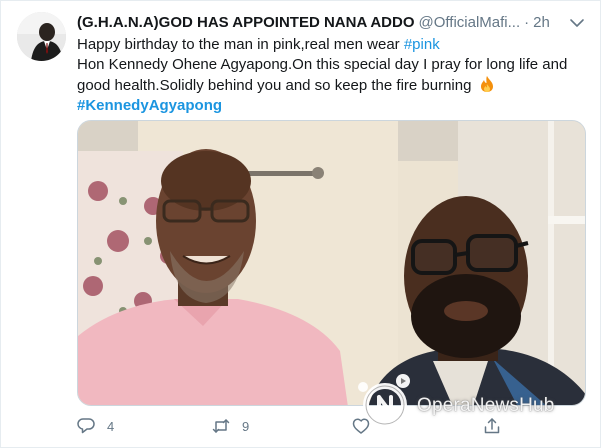 Image resolution: width=601 pixels, height=448 pixels. I want to click on hashtag-kennedyagyapong-link: #KennedyAgyapong, so click(149, 105).